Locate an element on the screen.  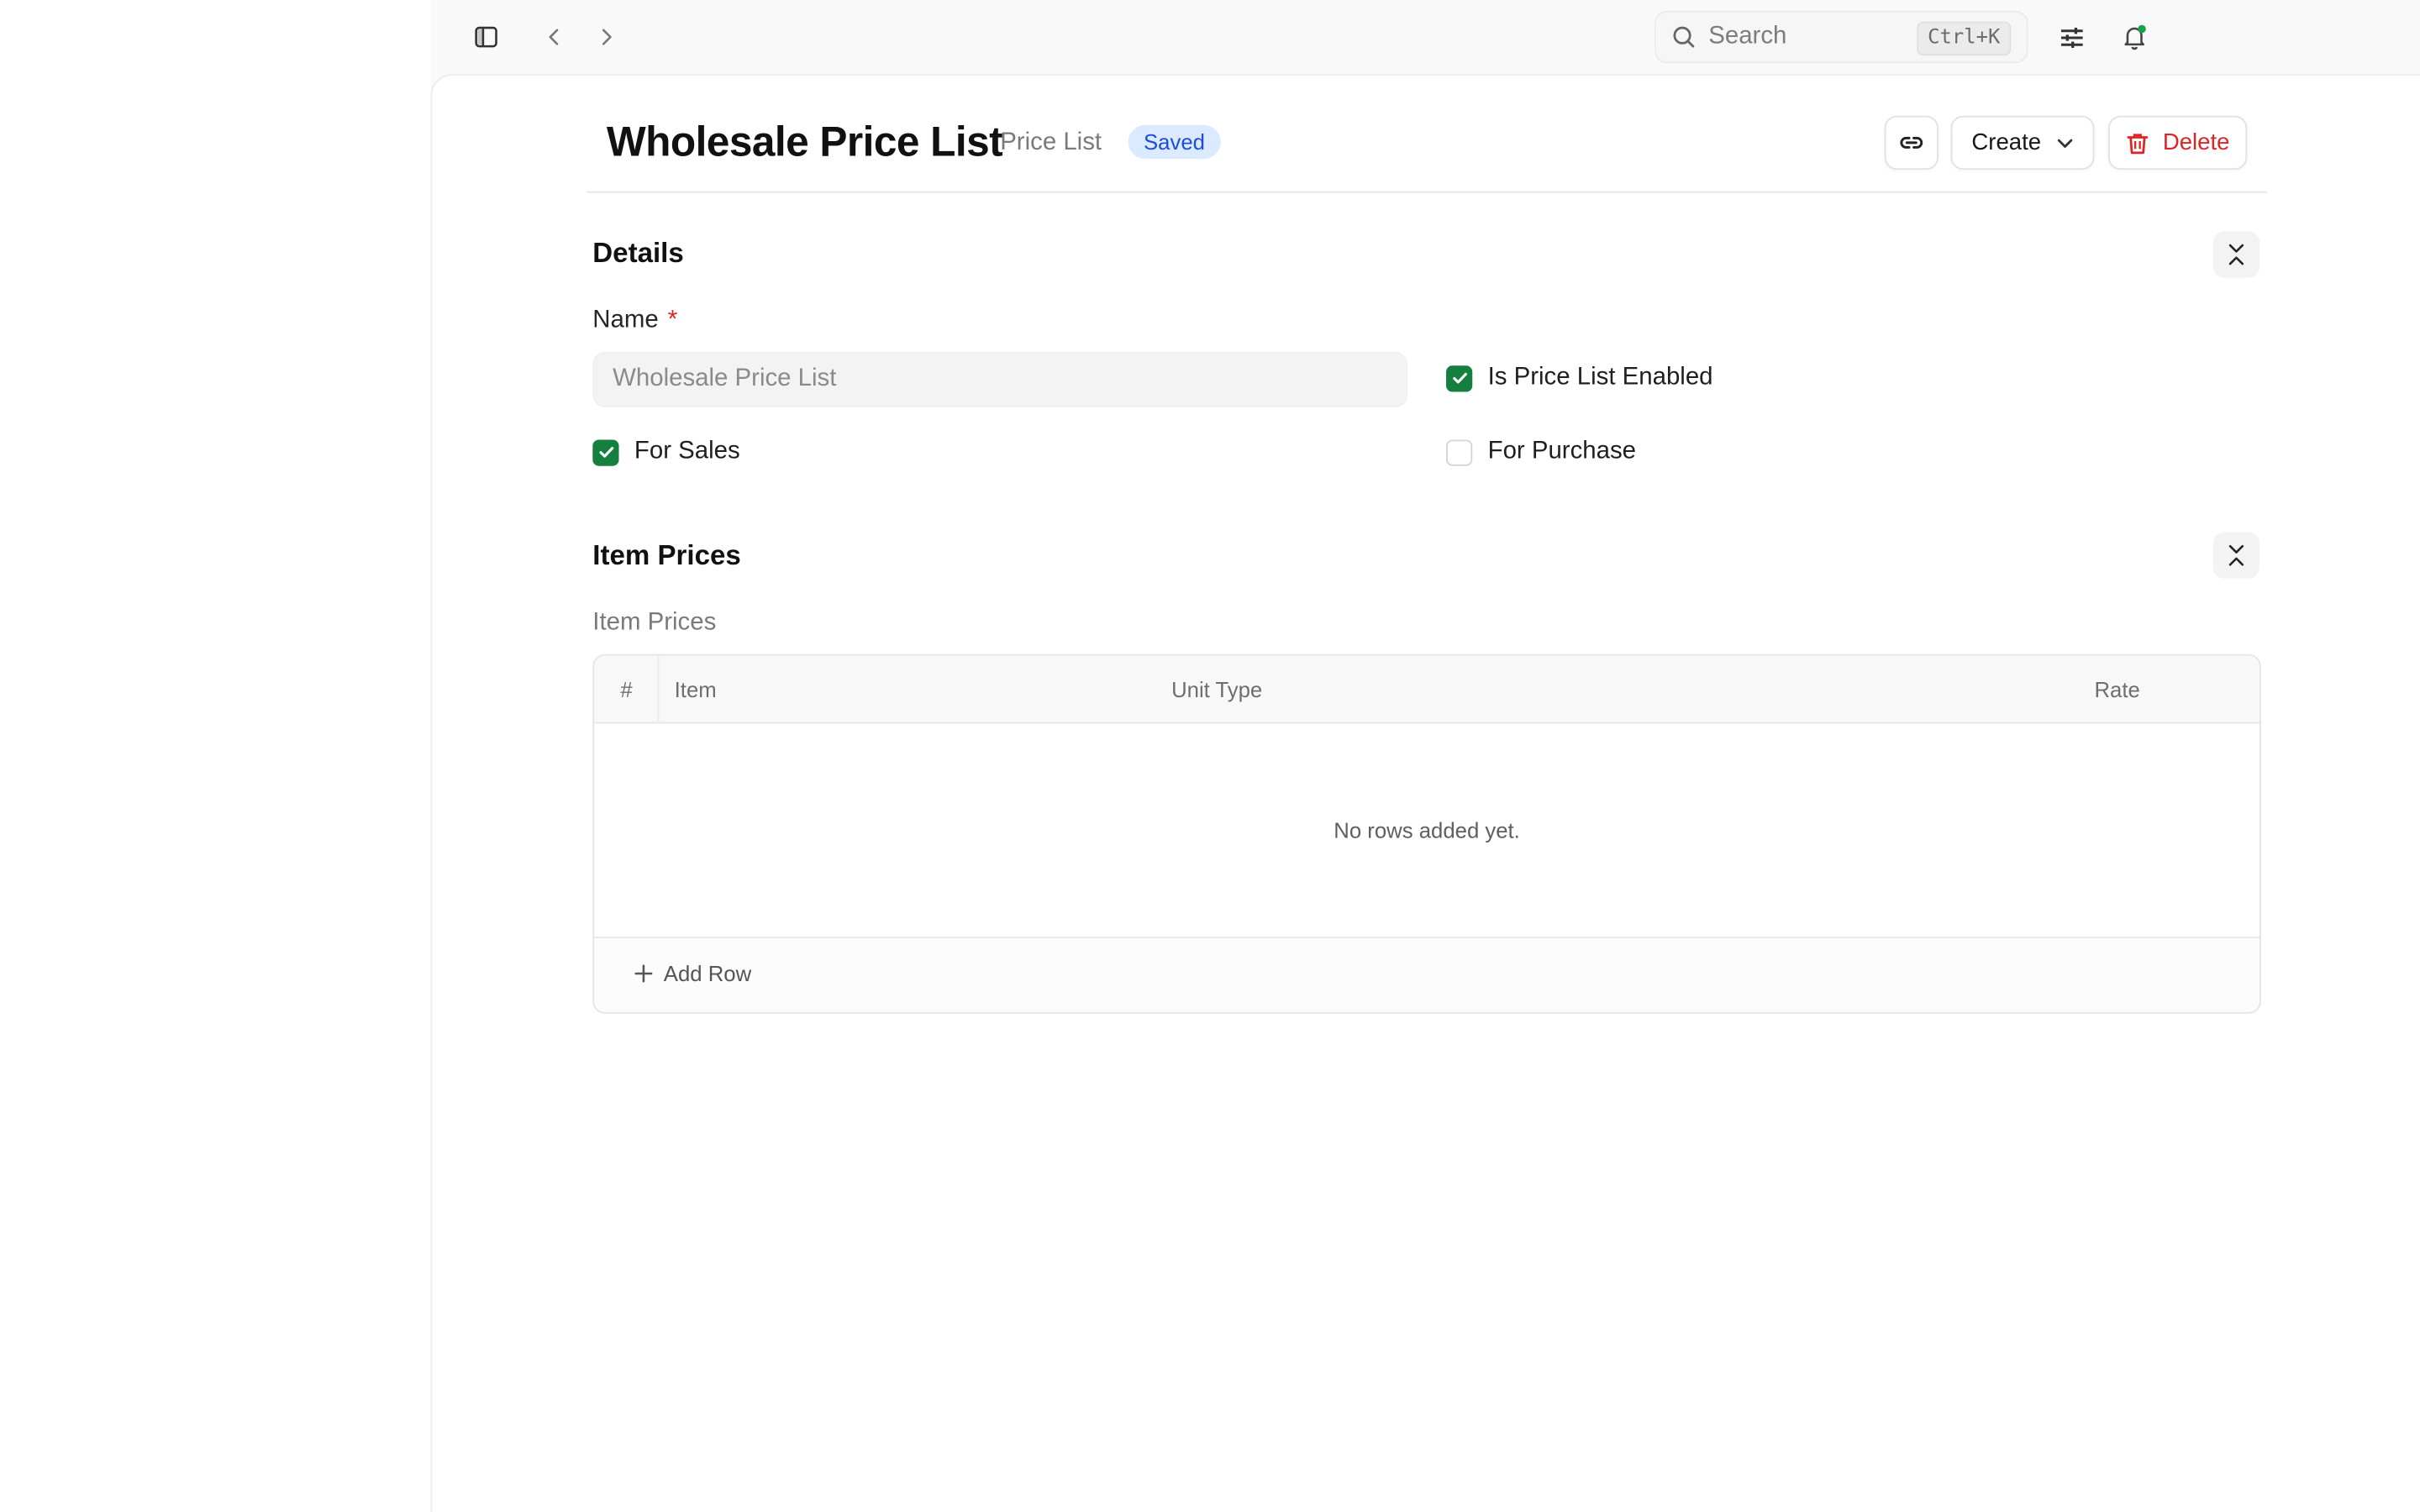
doctype-label: Price List is located at coordinates (1051, 142).